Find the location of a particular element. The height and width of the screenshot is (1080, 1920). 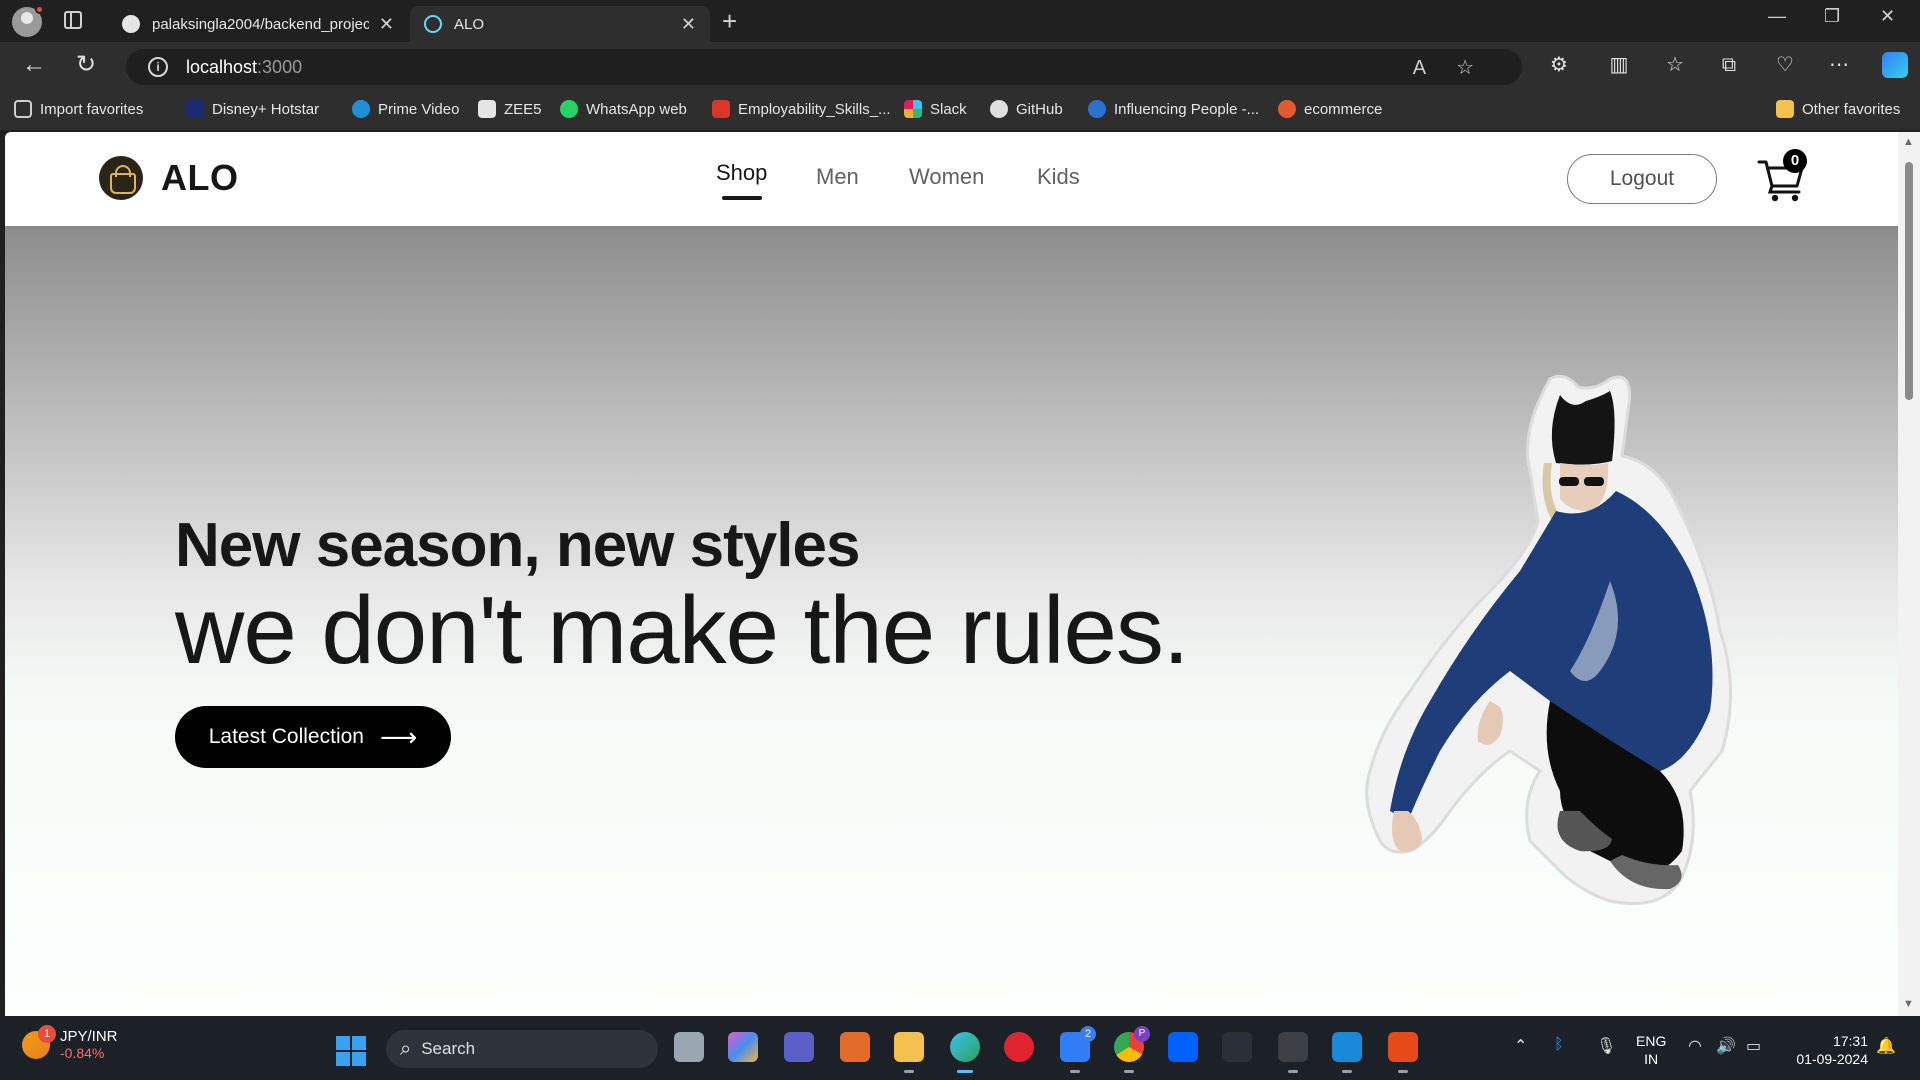

start-button is located at coordinates (351, 1051).